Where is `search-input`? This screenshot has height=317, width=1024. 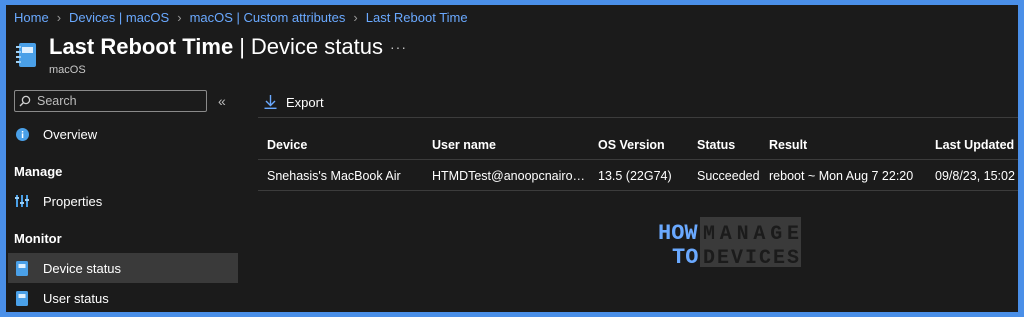 search-input is located at coordinates (117, 101).